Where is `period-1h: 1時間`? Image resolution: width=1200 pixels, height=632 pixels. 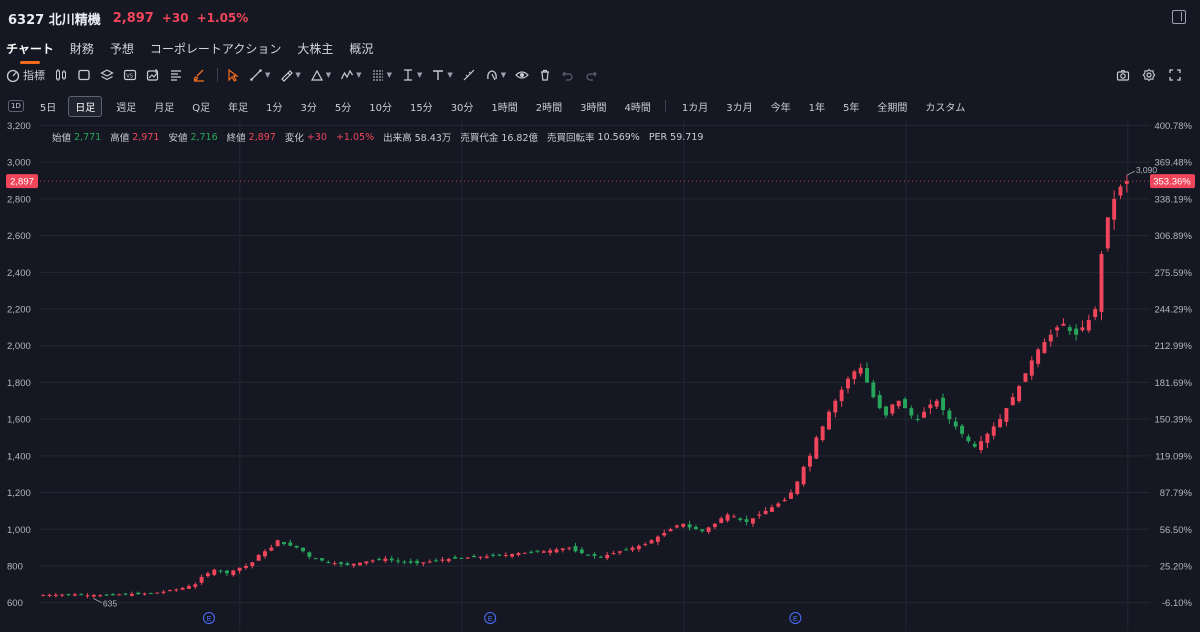 period-1h: 1時間 is located at coordinates (504, 106).